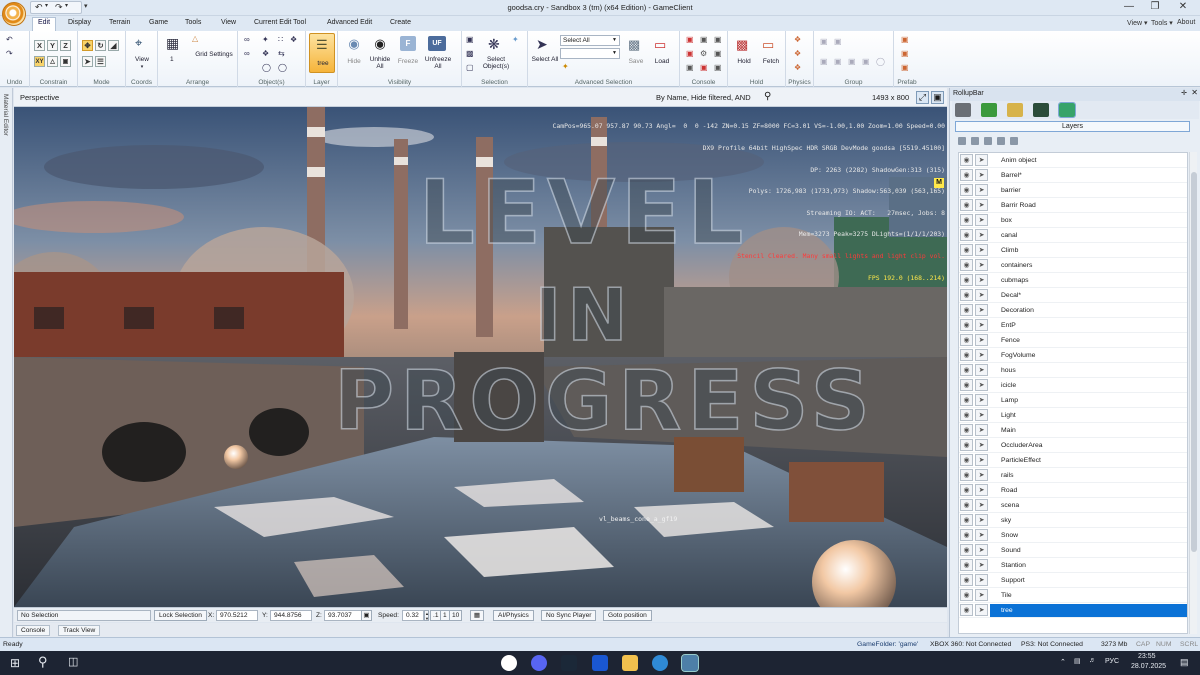  Describe the element at coordinates (1073, 355) in the screenshot. I see `layer-row: ◉ ➤ FogVolume` at that location.